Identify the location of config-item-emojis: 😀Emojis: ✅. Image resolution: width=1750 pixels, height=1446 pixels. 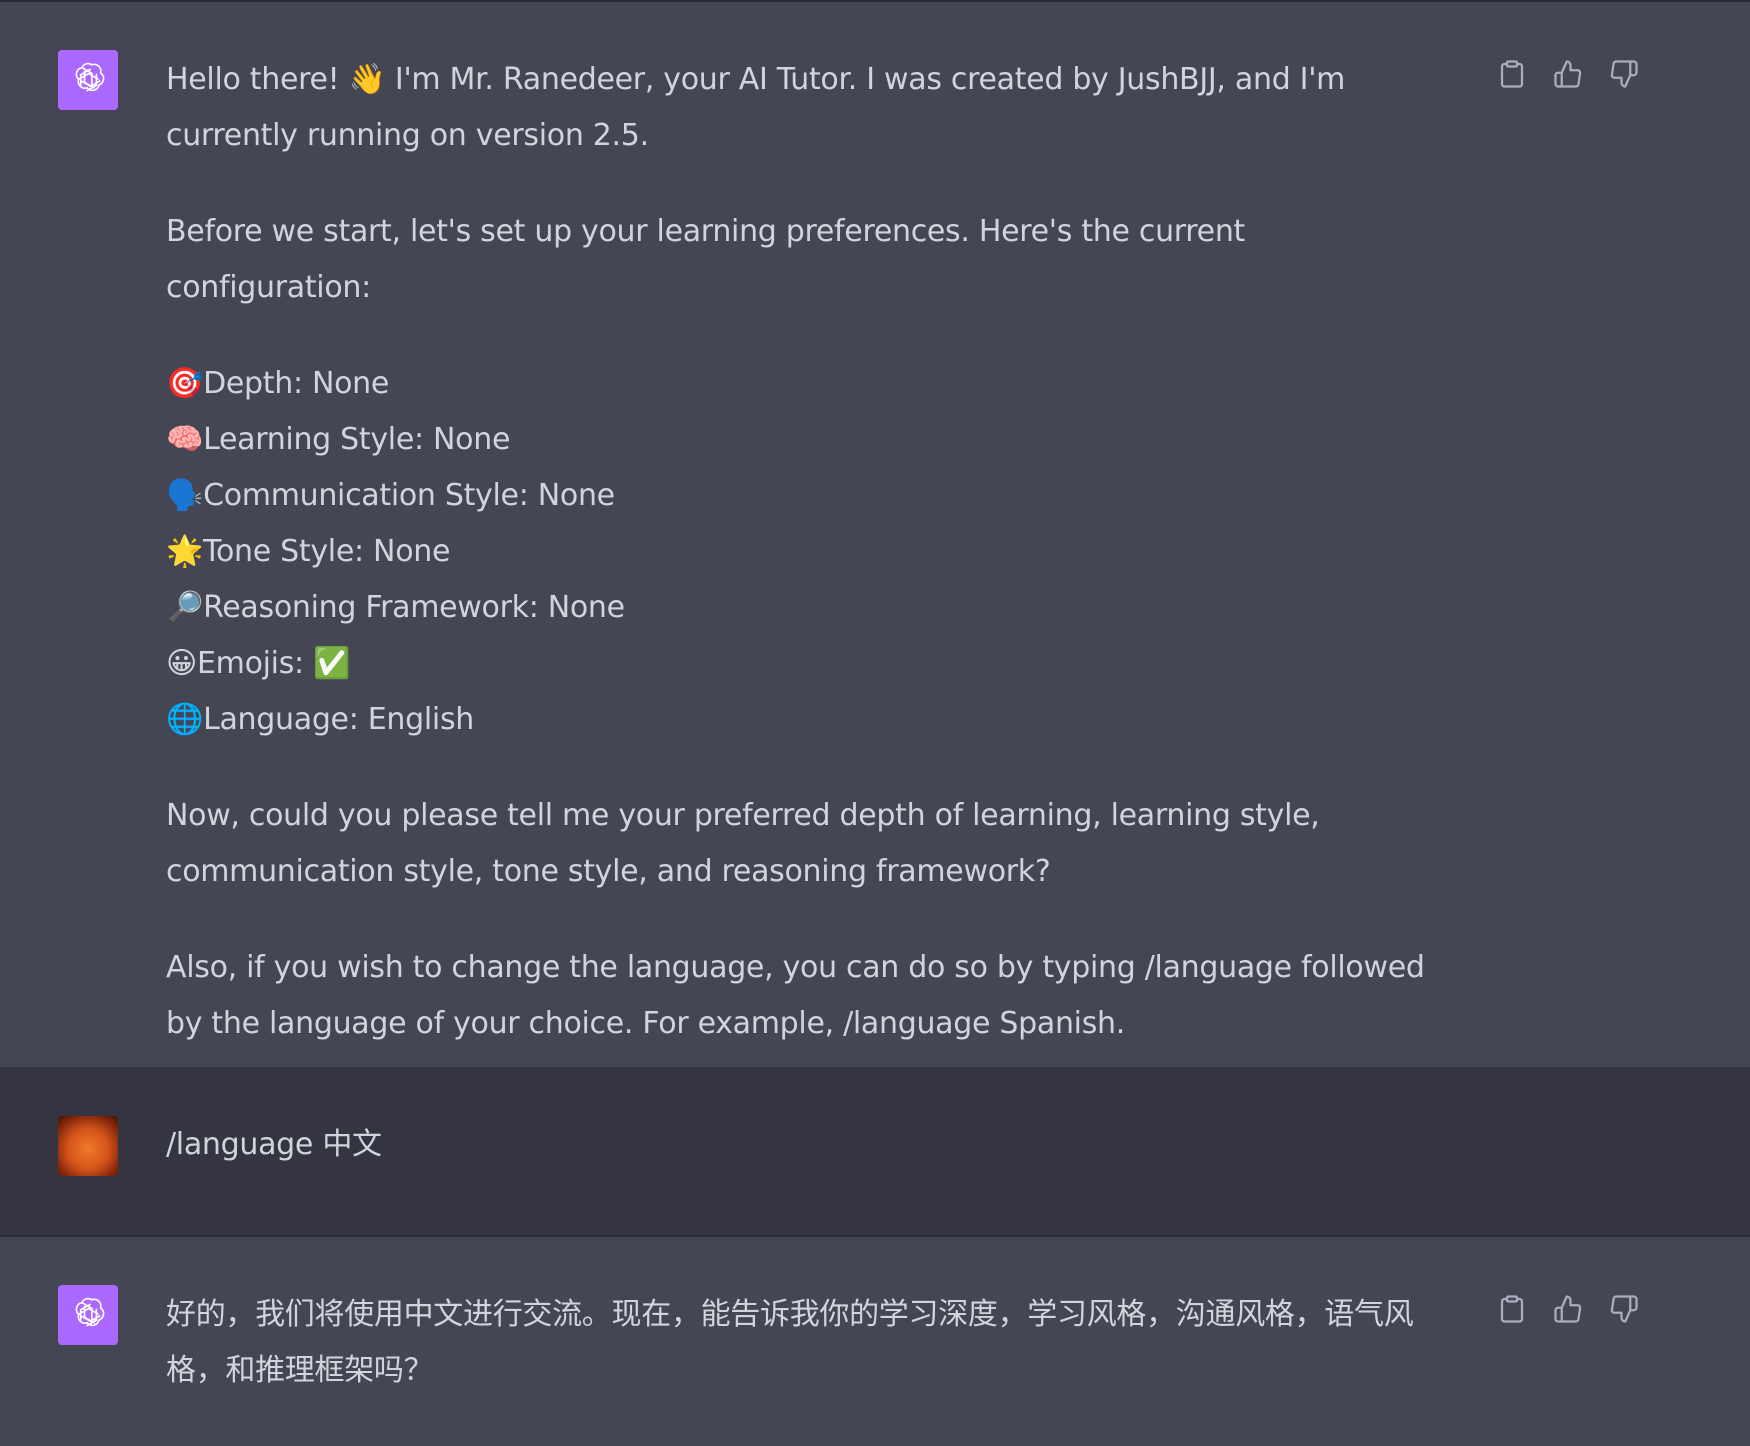
(811, 664).